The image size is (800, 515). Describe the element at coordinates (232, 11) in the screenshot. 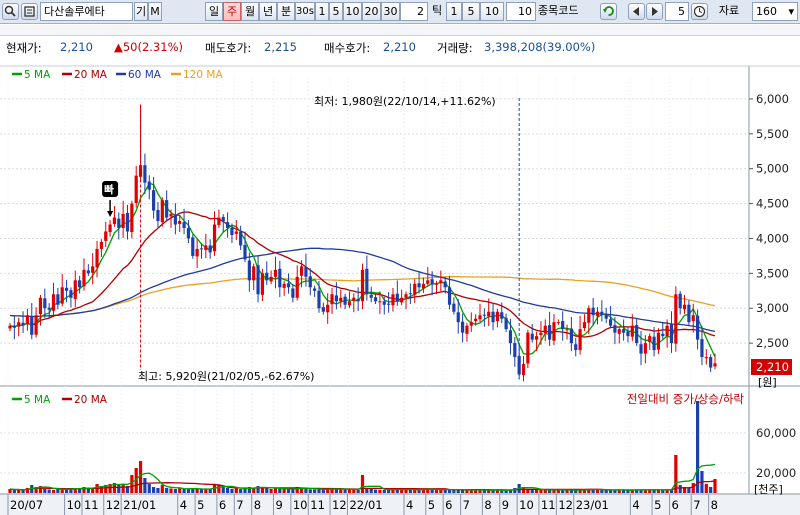

I see `period-week-button: 주` at that location.